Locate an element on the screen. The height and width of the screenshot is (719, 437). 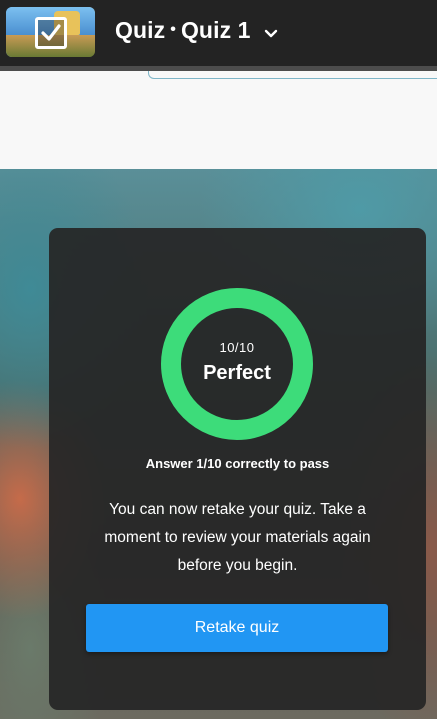
content-area is located at coordinates (218, 120).